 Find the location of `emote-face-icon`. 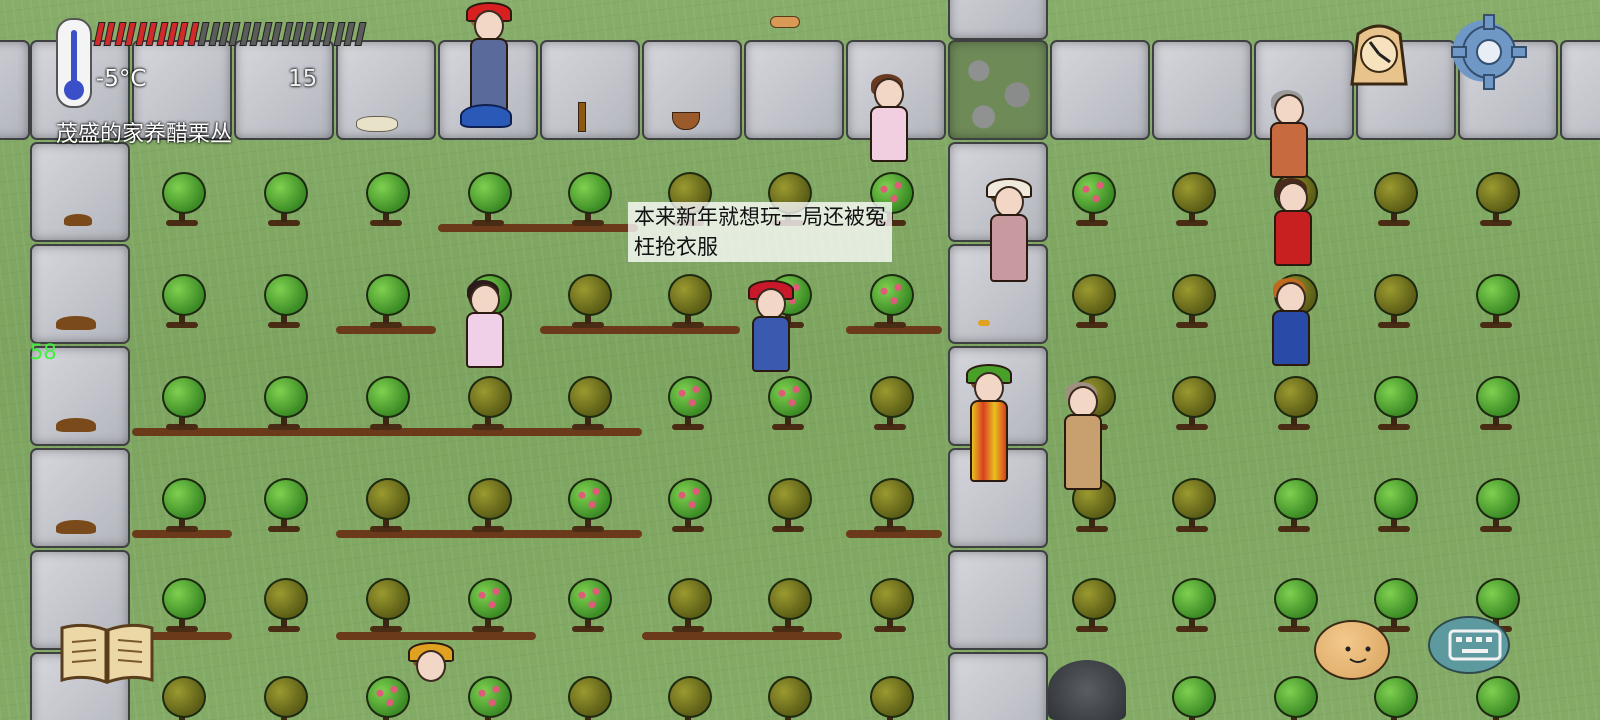

emote-face-icon is located at coordinates (1352, 650).